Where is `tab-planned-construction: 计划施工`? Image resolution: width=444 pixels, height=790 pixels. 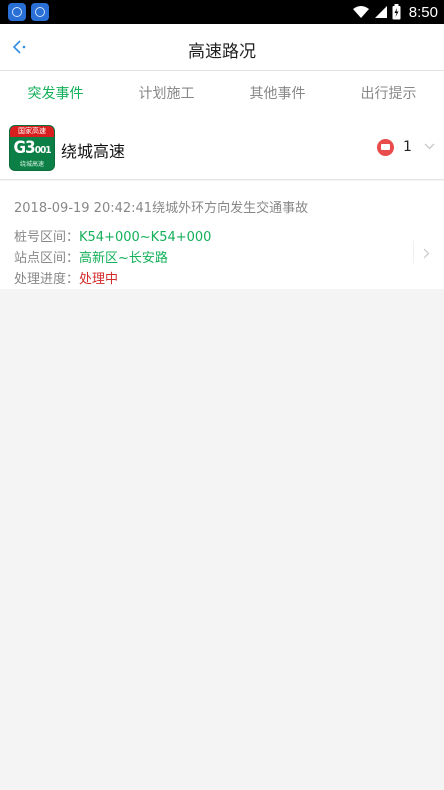
tab-planned-construction: 计划施工 is located at coordinates (166, 94).